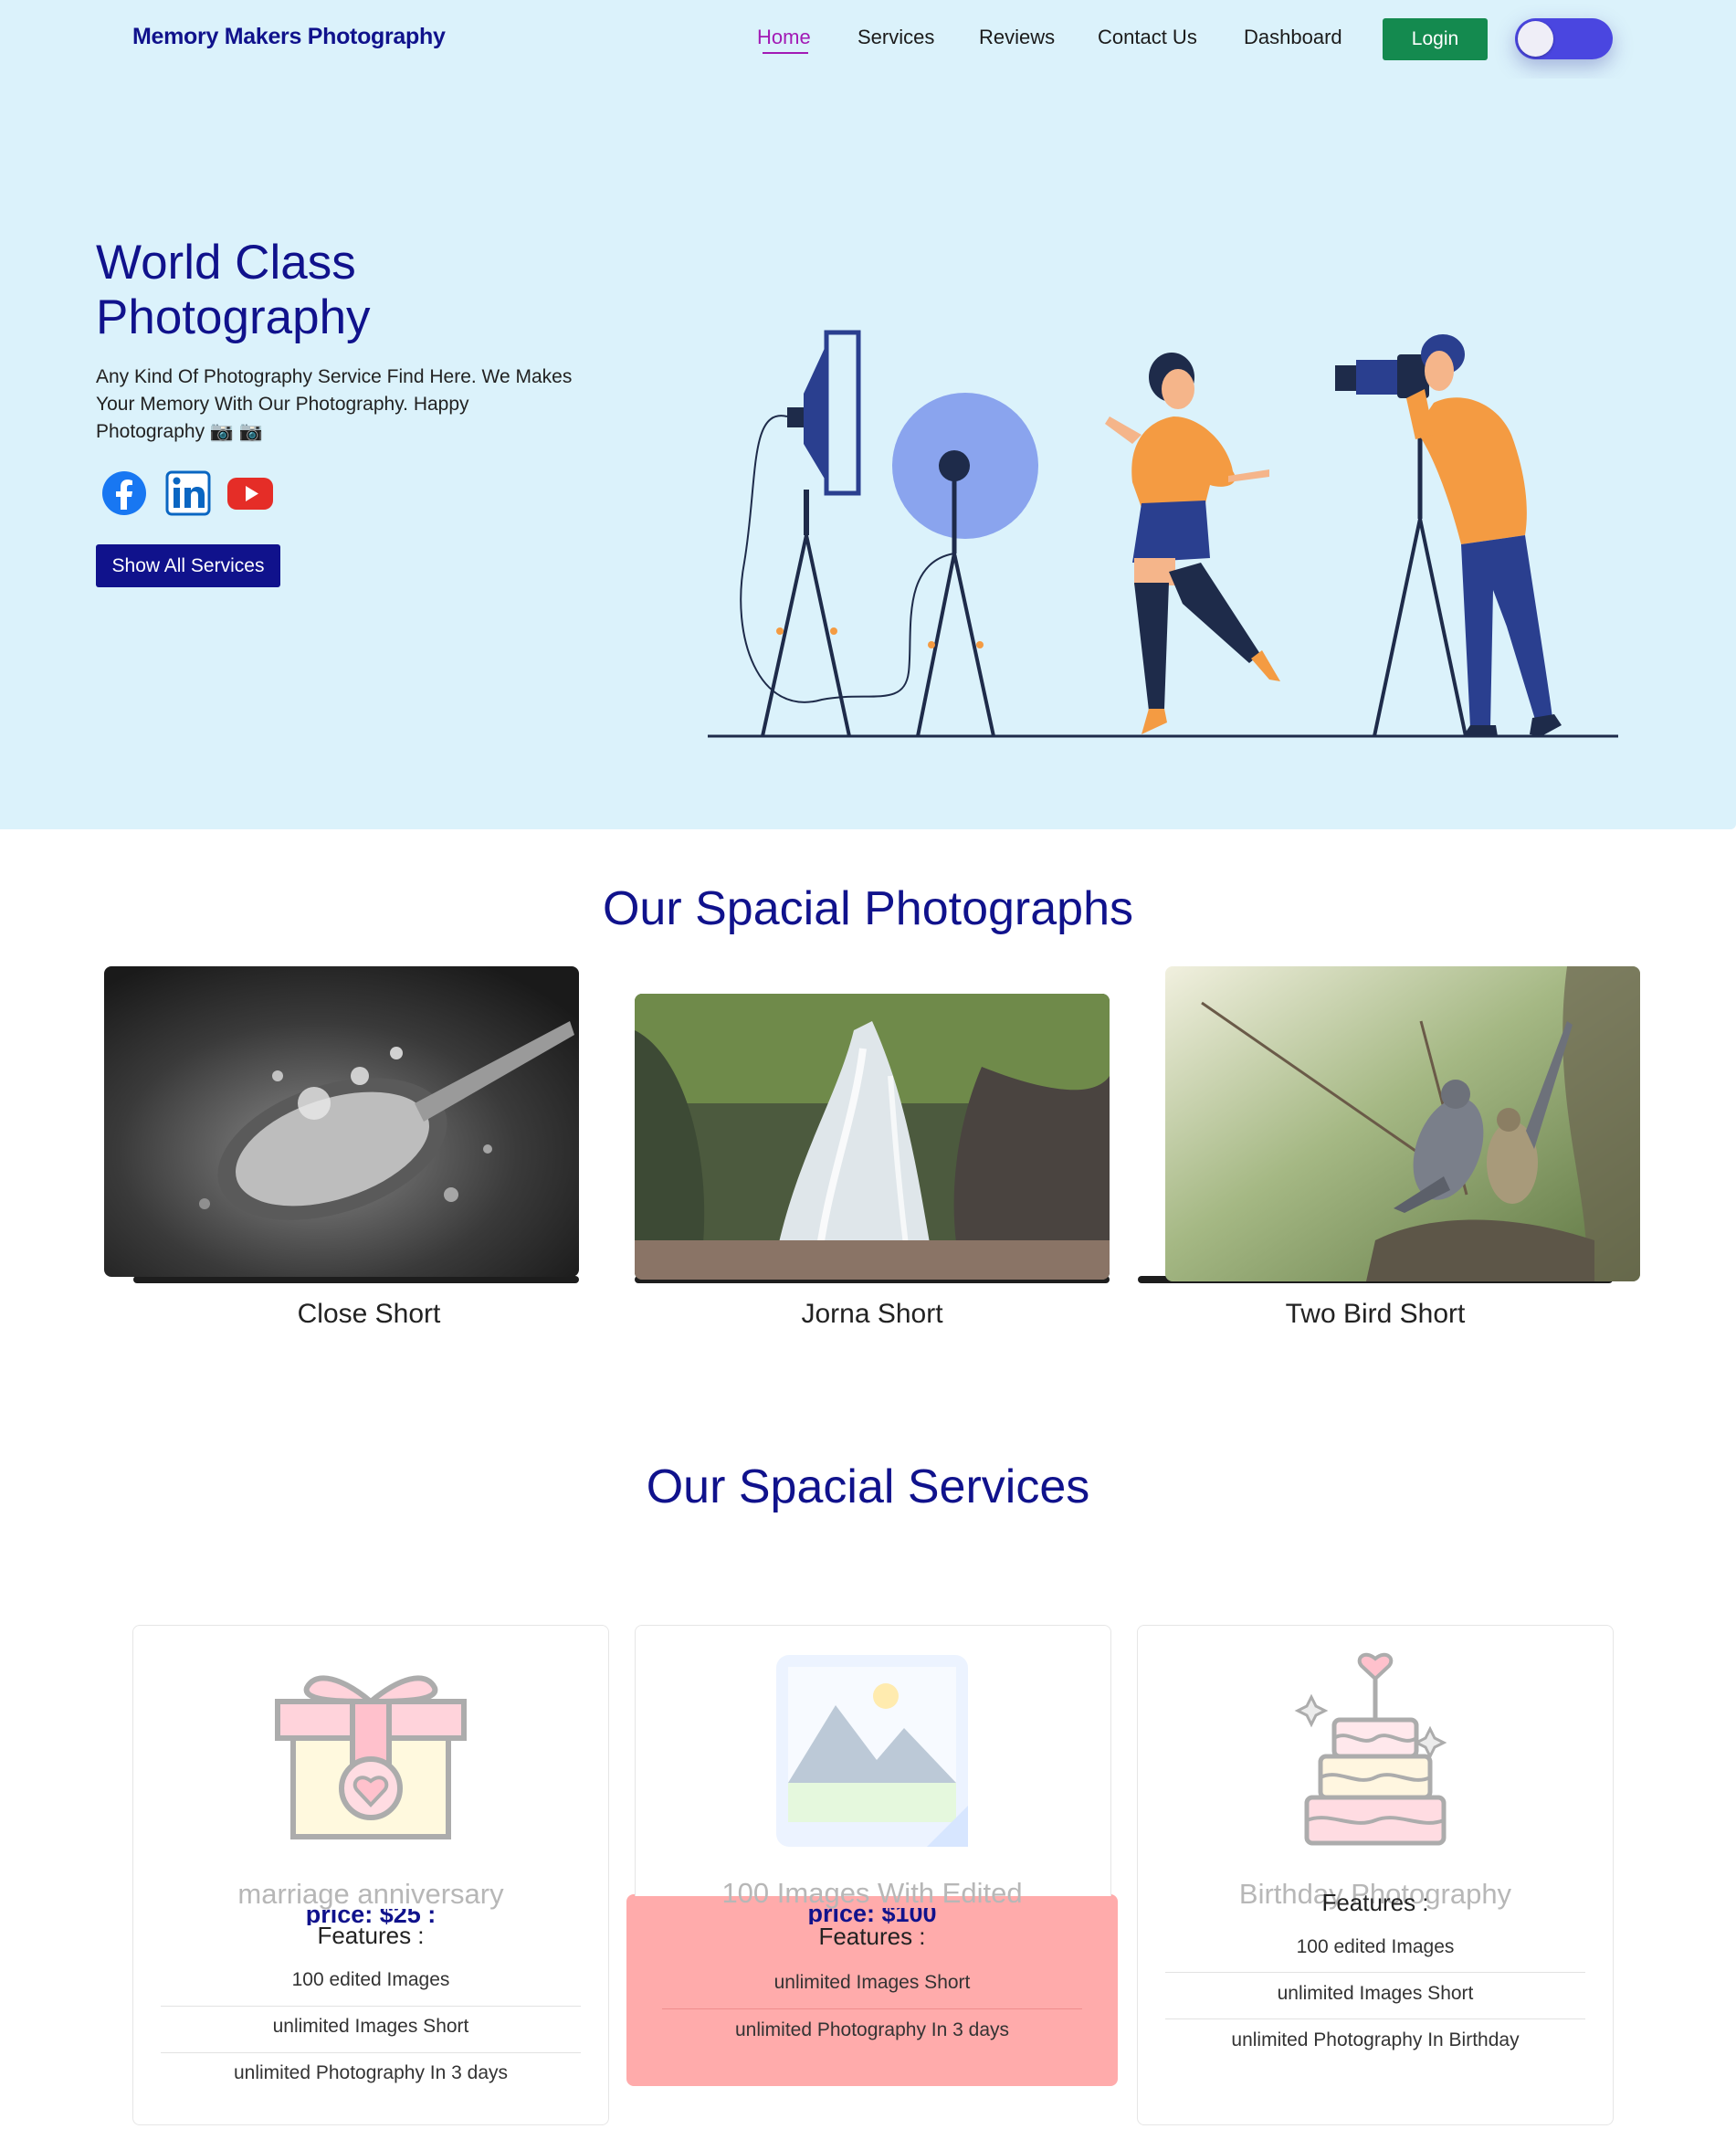 The height and width of the screenshot is (2129, 1736). What do you see at coordinates (872, 1751) in the screenshot?
I see `image-icon` at bounding box center [872, 1751].